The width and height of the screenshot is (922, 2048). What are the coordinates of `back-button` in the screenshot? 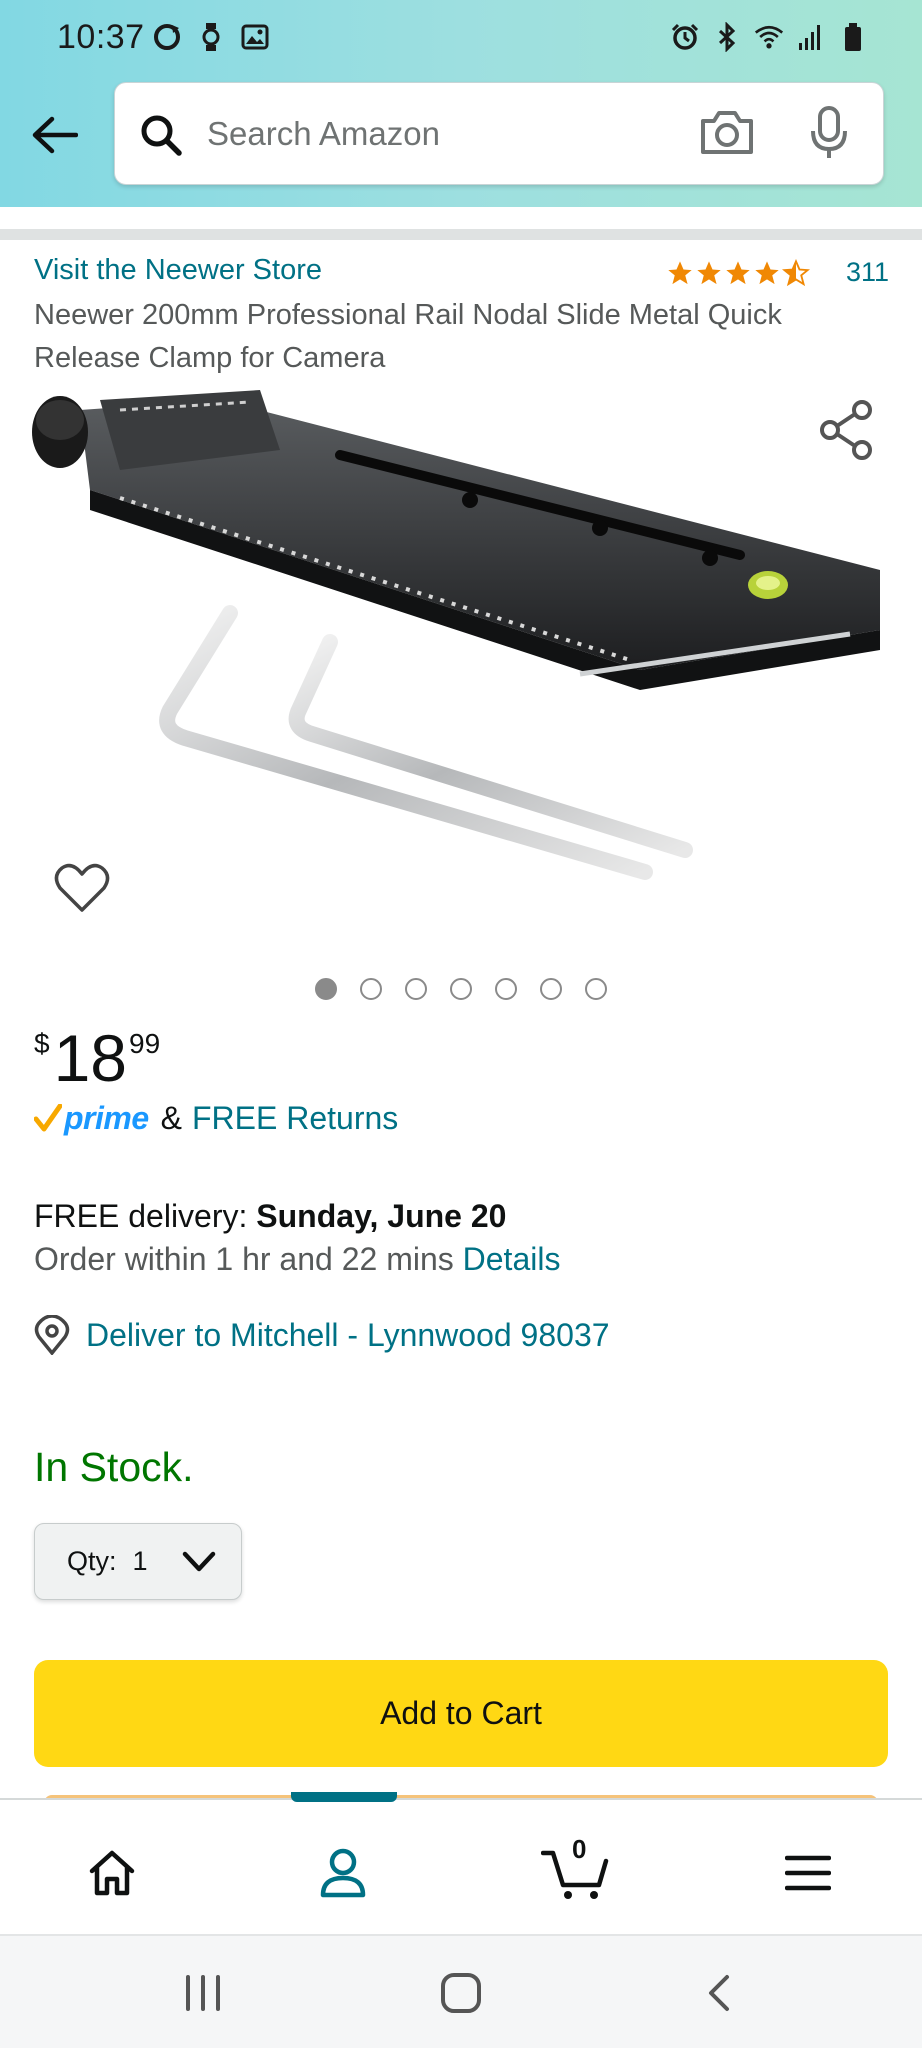 It's located at (54, 135).